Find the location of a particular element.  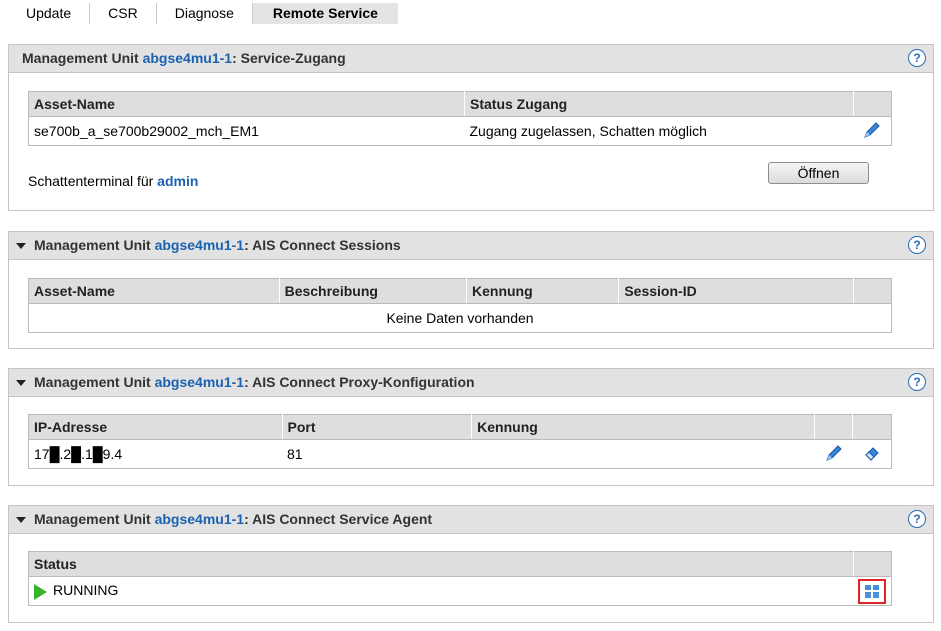

edit-cell is located at coordinates (833, 454).